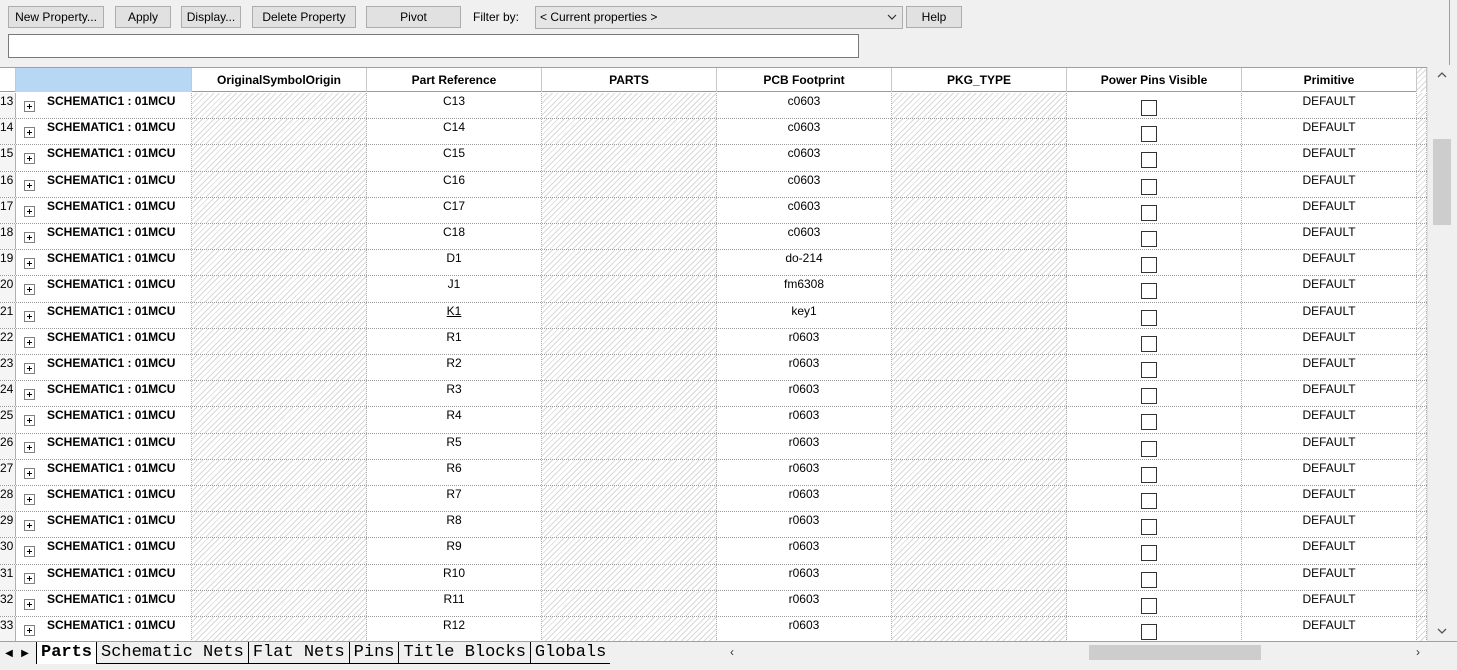 The image size is (1457, 670). Describe the element at coordinates (9, 654) in the screenshot. I see `tab-prev-icon: ◀` at that location.